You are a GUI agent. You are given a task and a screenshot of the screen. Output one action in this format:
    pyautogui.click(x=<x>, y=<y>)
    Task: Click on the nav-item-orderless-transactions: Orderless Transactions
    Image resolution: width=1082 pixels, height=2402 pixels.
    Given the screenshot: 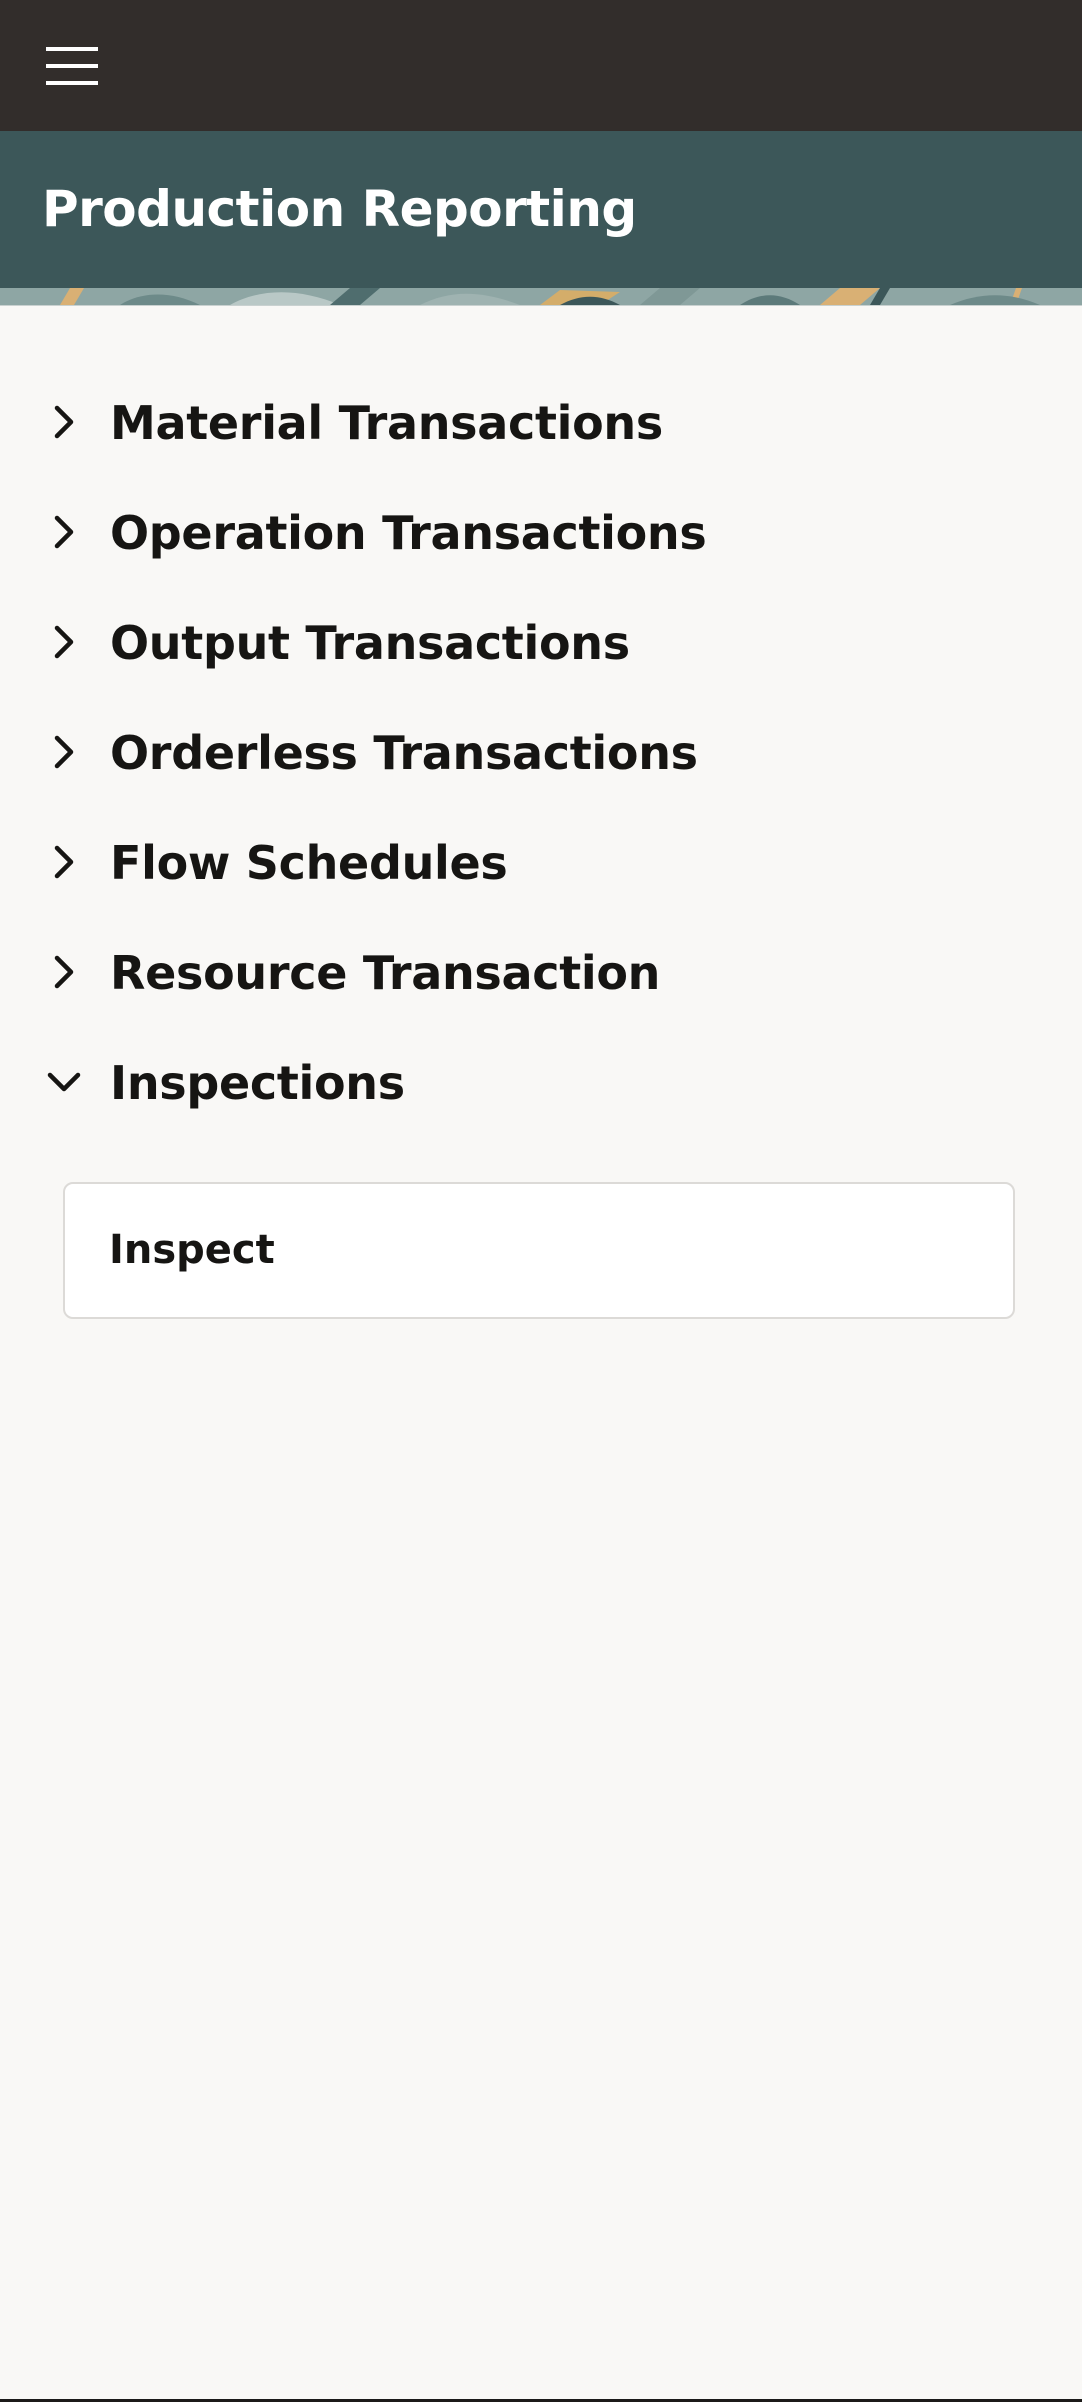 What is the action you would take?
    pyautogui.click(x=541, y=753)
    